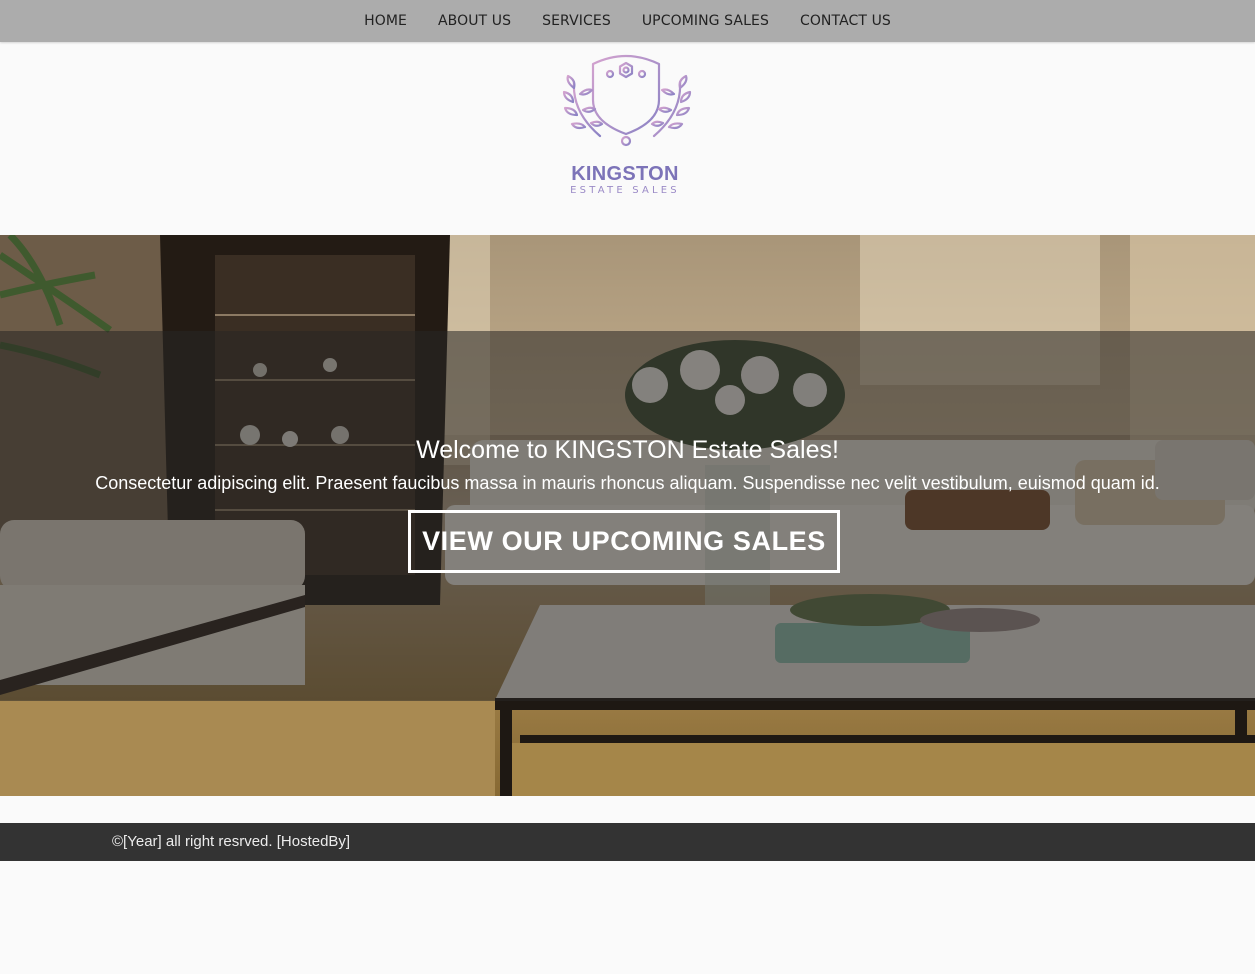  What do you see at coordinates (845, 21) in the screenshot?
I see `nav-contact-link: CONTACT US` at bounding box center [845, 21].